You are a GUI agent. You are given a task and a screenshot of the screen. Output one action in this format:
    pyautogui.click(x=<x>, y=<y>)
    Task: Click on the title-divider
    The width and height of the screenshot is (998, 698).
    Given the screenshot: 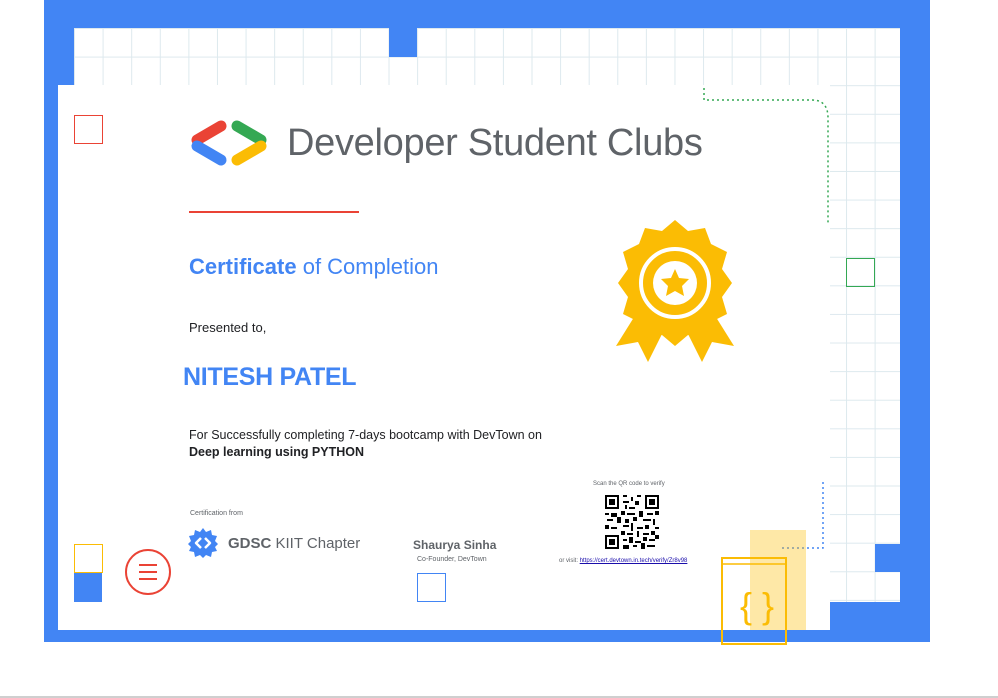 What is the action you would take?
    pyautogui.click(x=274, y=212)
    